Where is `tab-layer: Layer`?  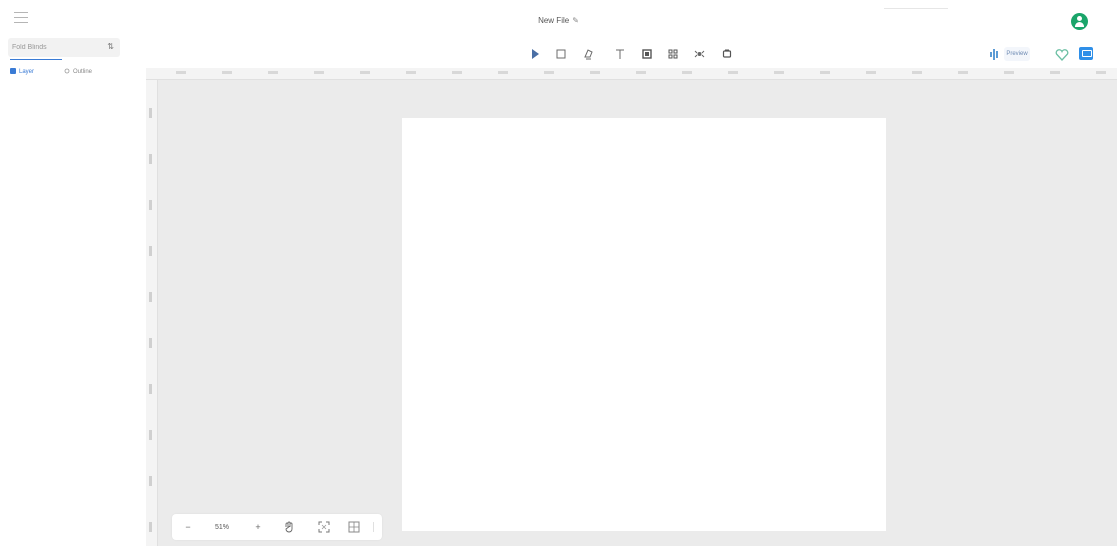 tab-layer: Layer is located at coordinates (22, 71).